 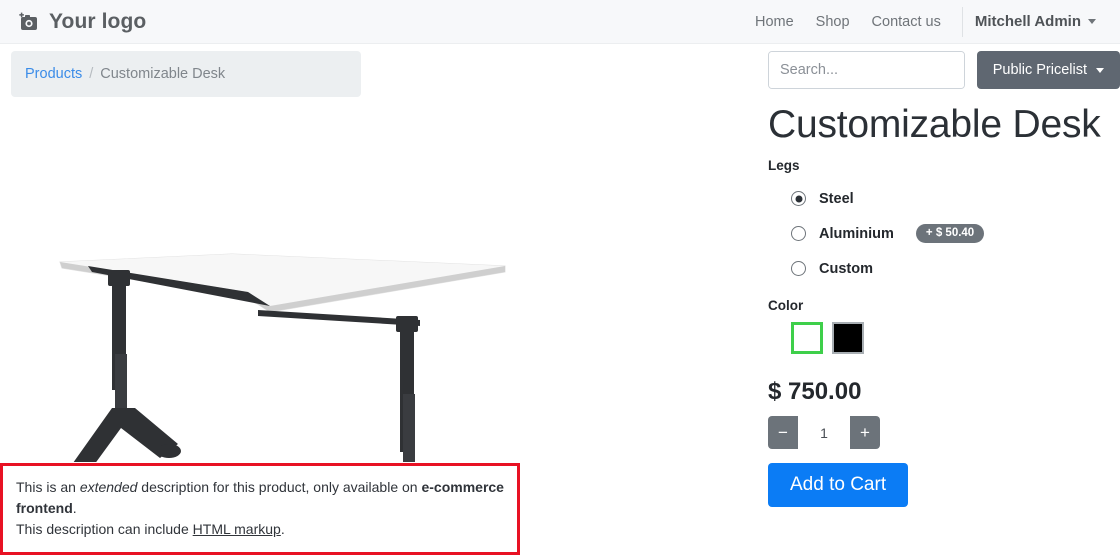 What do you see at coordinates (1039, 70) in the screenshot?
I see `pricelist-label: Public Pricelist` at bounding box center [1039, 70].